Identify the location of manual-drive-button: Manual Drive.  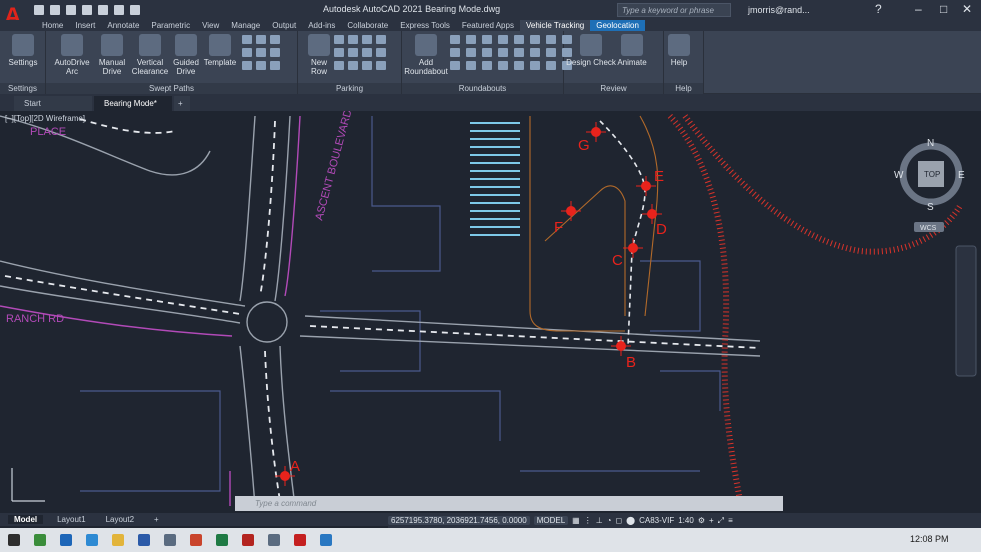
(112, 55).